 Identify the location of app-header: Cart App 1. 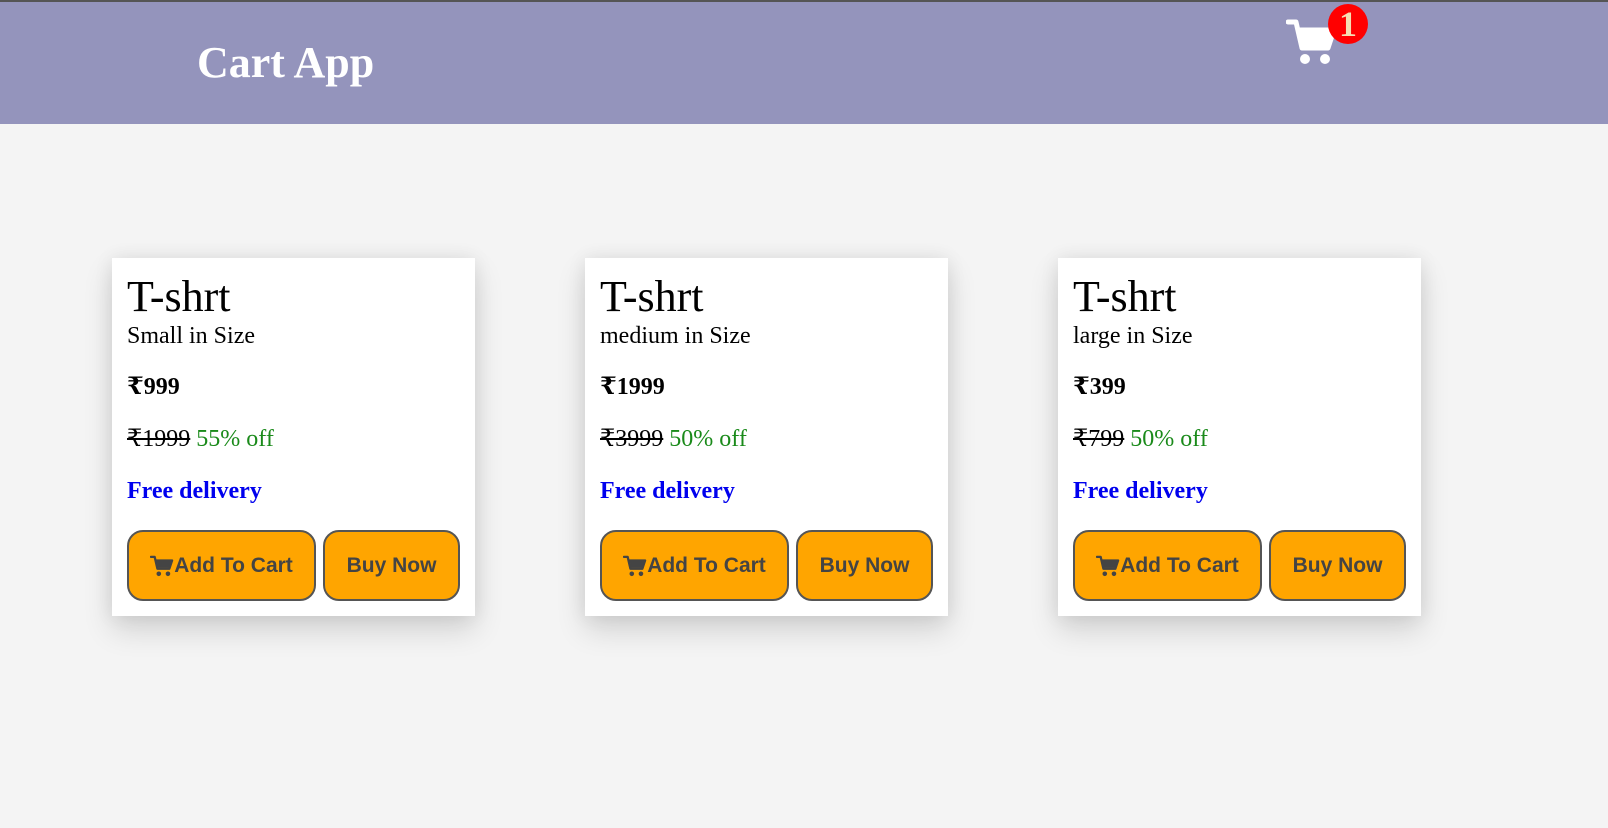
(804, 62).